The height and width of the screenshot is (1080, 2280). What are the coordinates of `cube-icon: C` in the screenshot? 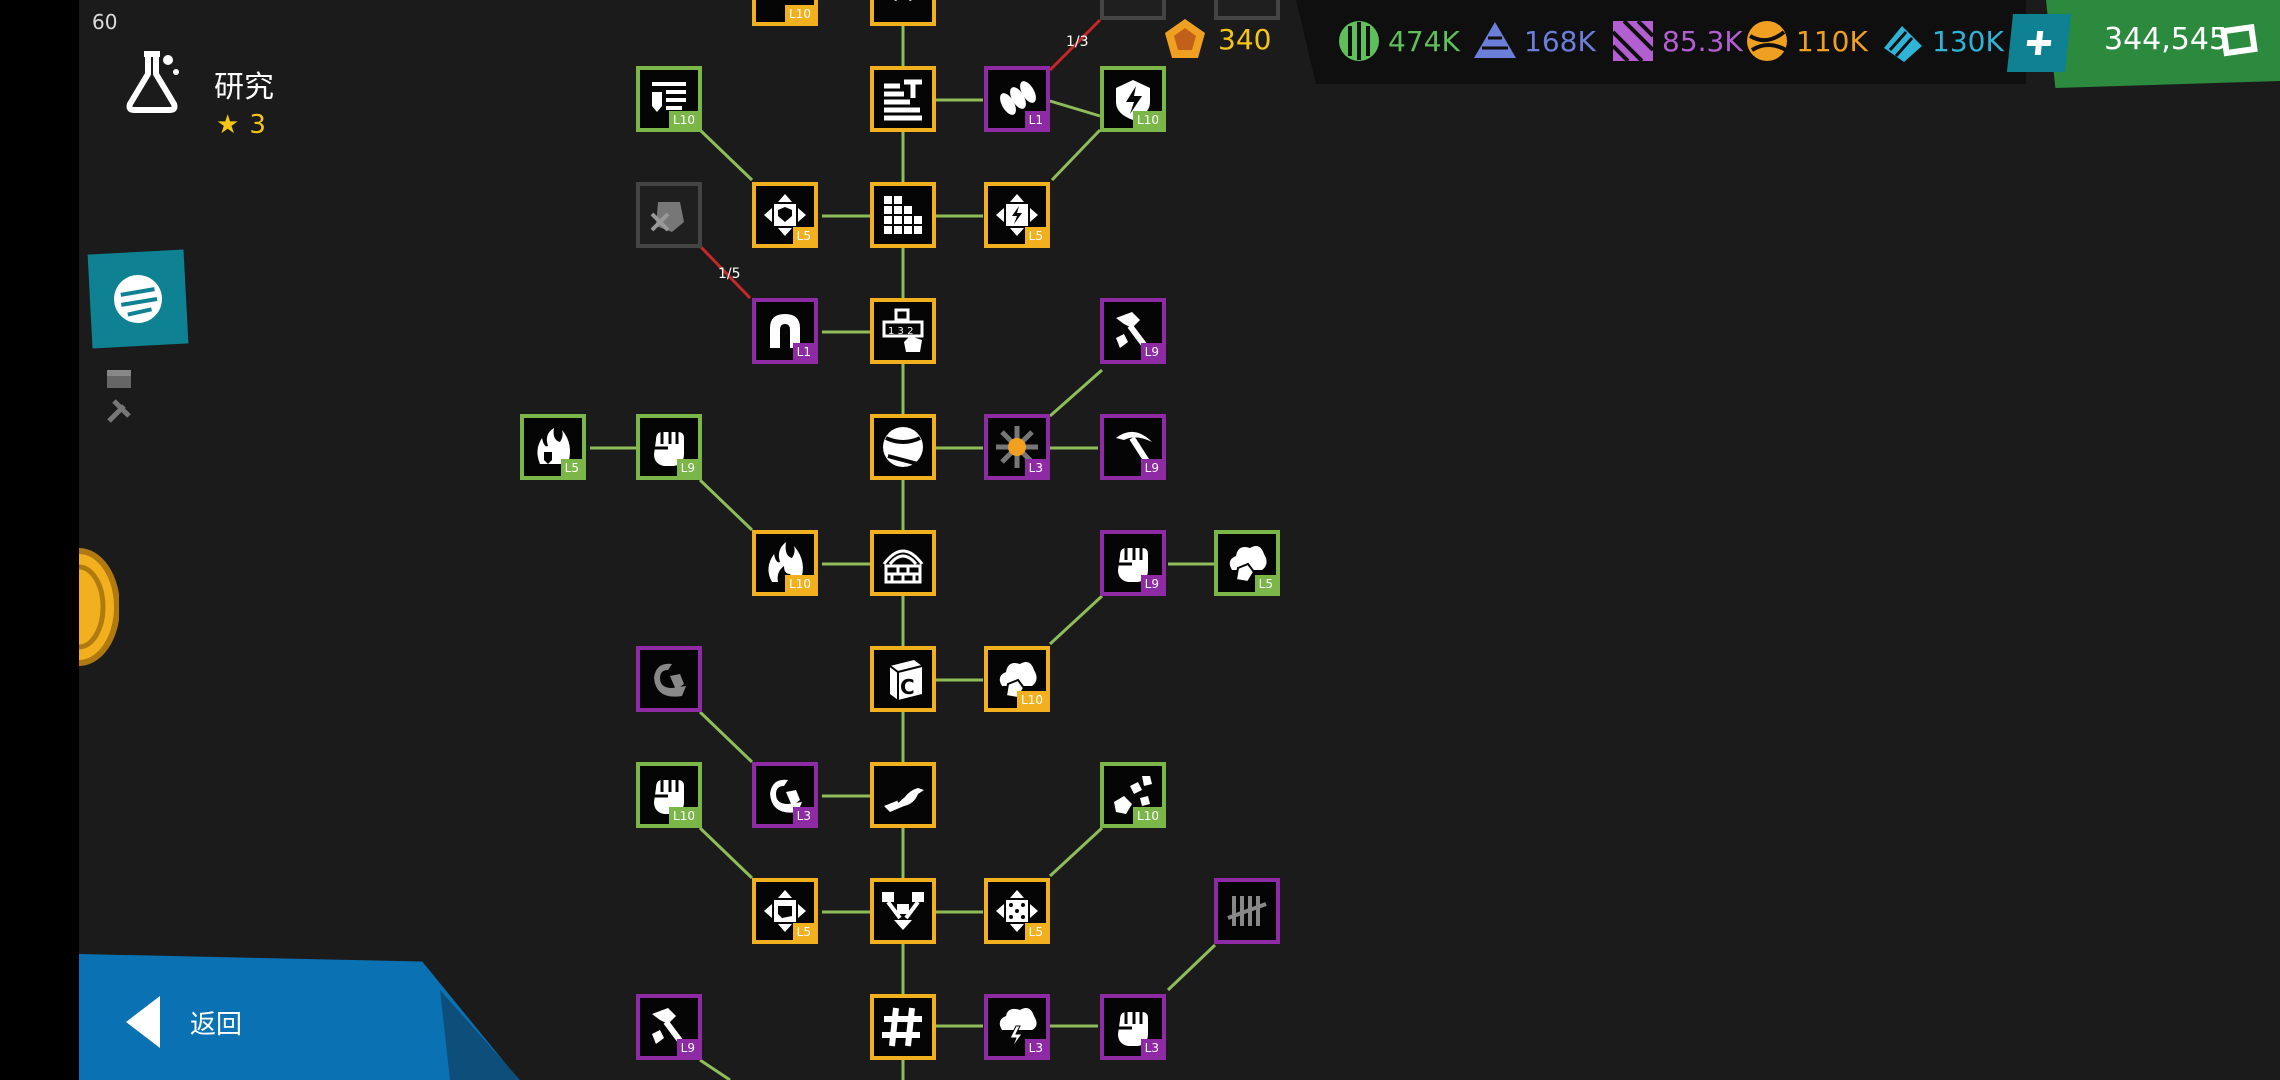 It's located at (906, 680).